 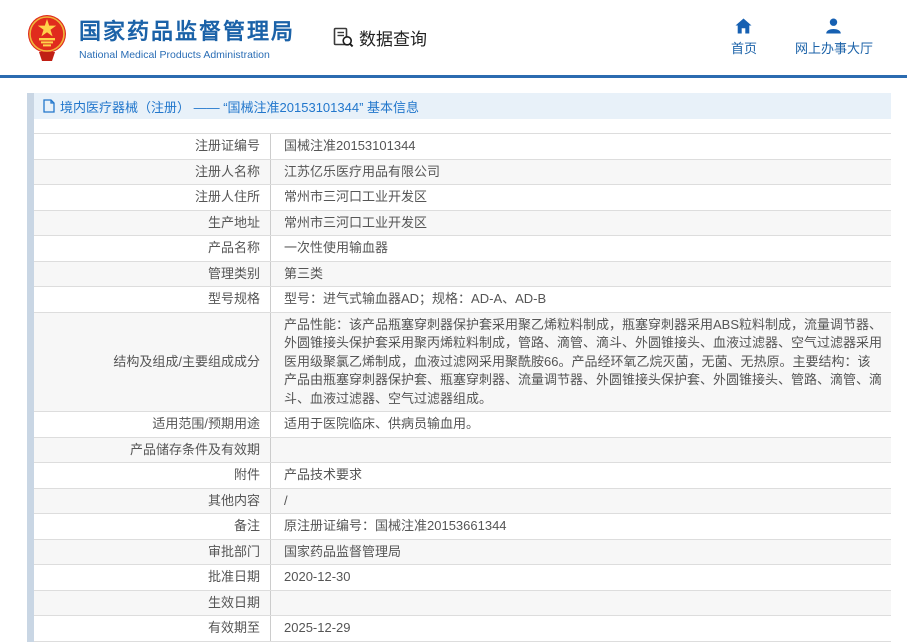 I want to click on table-row: 产品储存条件及有效期, so click(x=462, y=450).